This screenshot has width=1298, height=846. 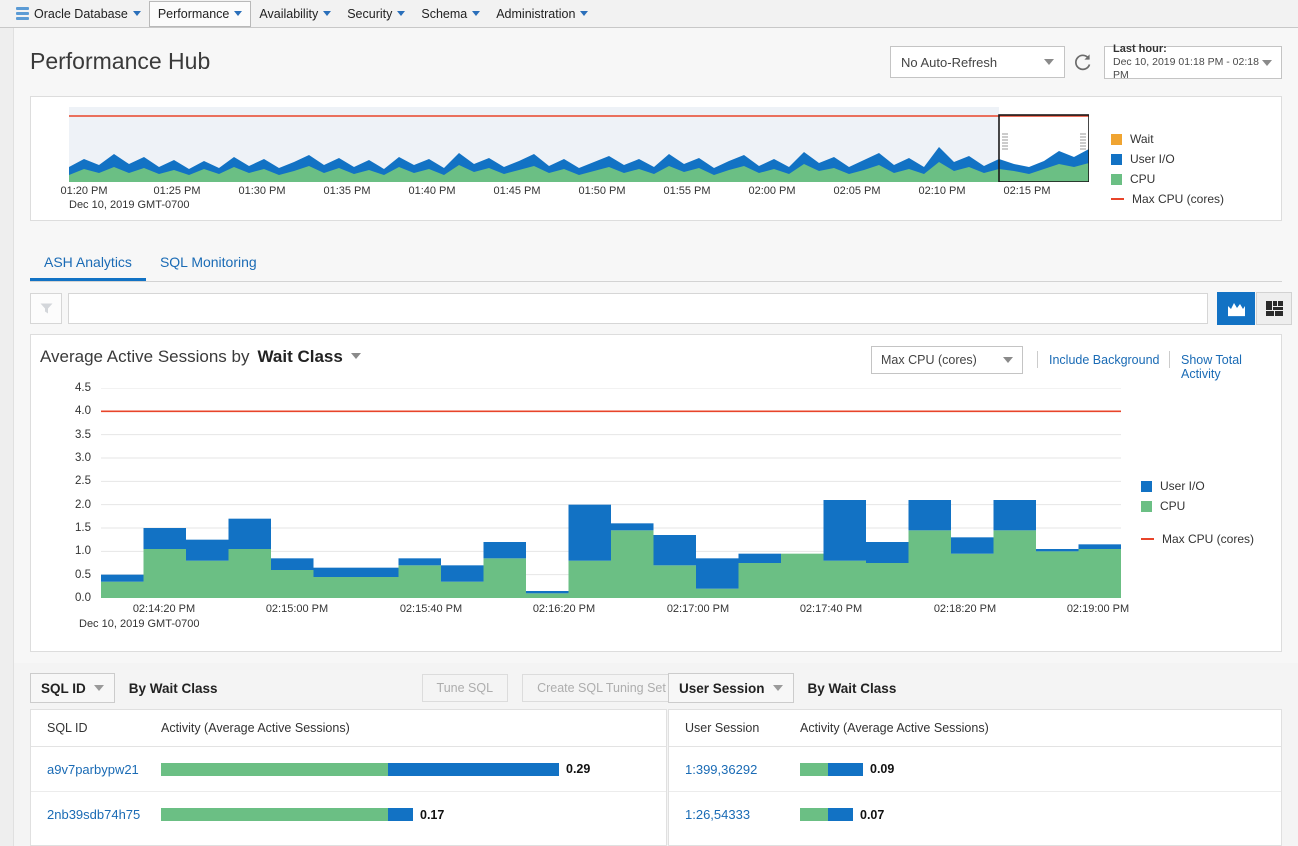 What do you see at coordinates (579, 145) in the screenshot?
I see `timeline-chart` at bounding box center [579, 145].